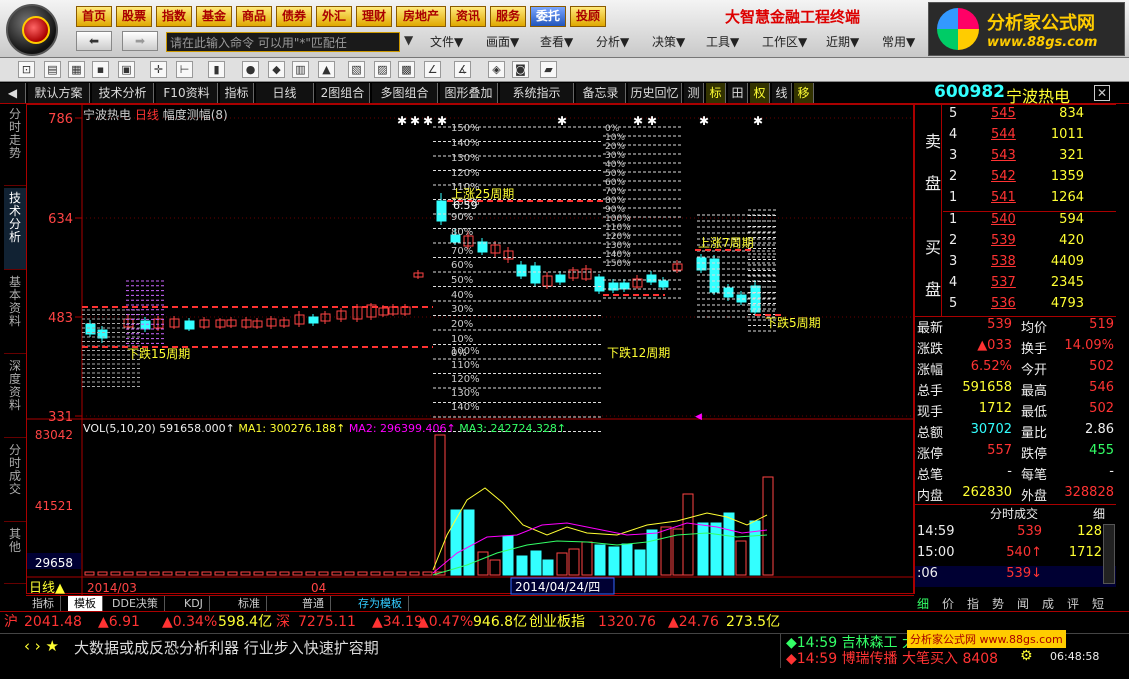  What do you see at coordinates (15, 313) in the screenshot?
I see `side-tab-2: 基 本 资 料` at bounding box center [15, 313].